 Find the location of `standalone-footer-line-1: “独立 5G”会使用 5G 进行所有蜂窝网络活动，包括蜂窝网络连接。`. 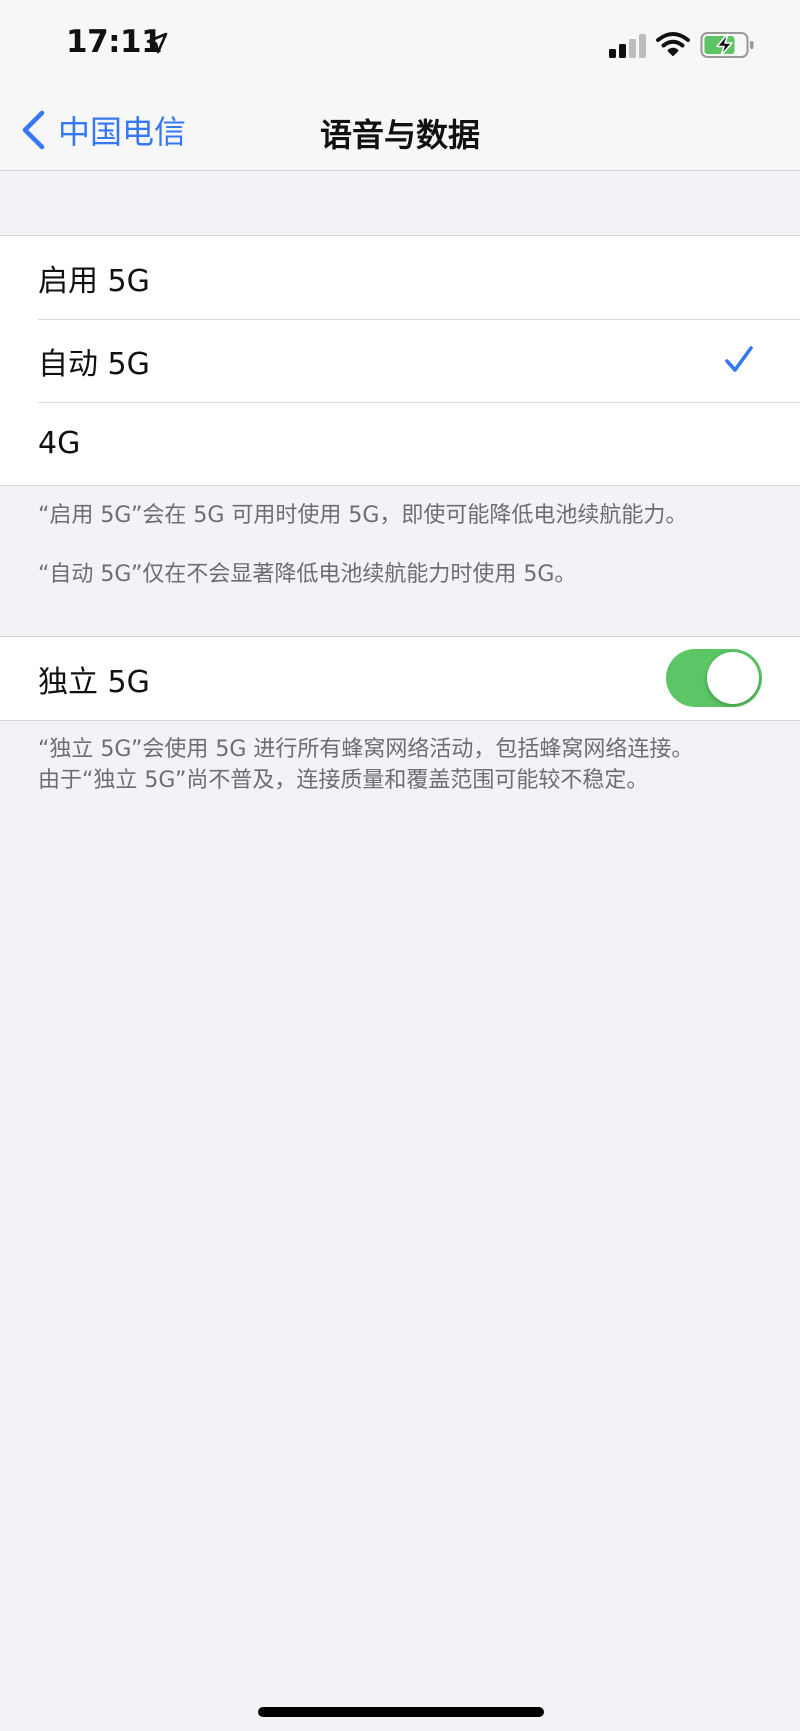

standalone-footer-line-1: “独立 5G”会使用 5G 进行所有蜂窝网络活动，包括蜂窝网络连接。 is located at coordinates (366, 749).